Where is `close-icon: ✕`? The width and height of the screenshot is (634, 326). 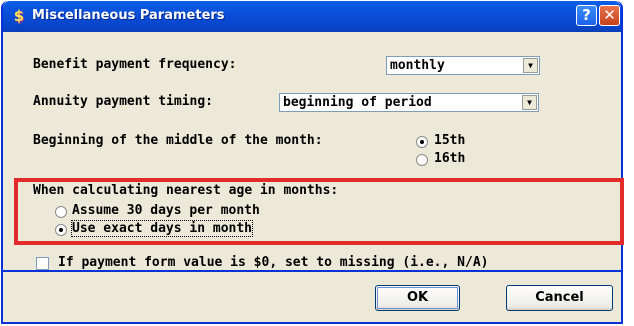 close-icon: ✕ is located at coordinates (609, 15).